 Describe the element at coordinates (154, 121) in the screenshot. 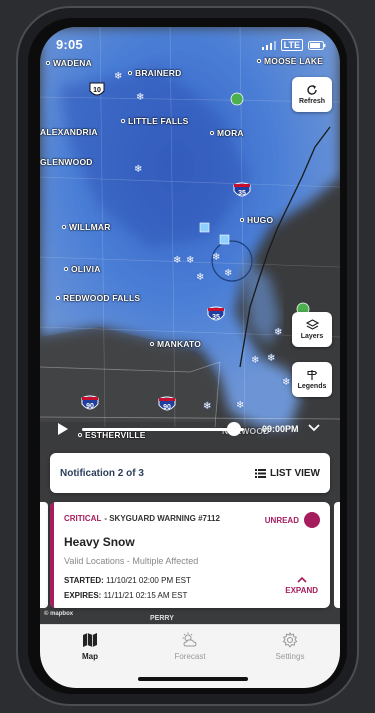

I see `city-label: LITTLE FALLS` at that location.